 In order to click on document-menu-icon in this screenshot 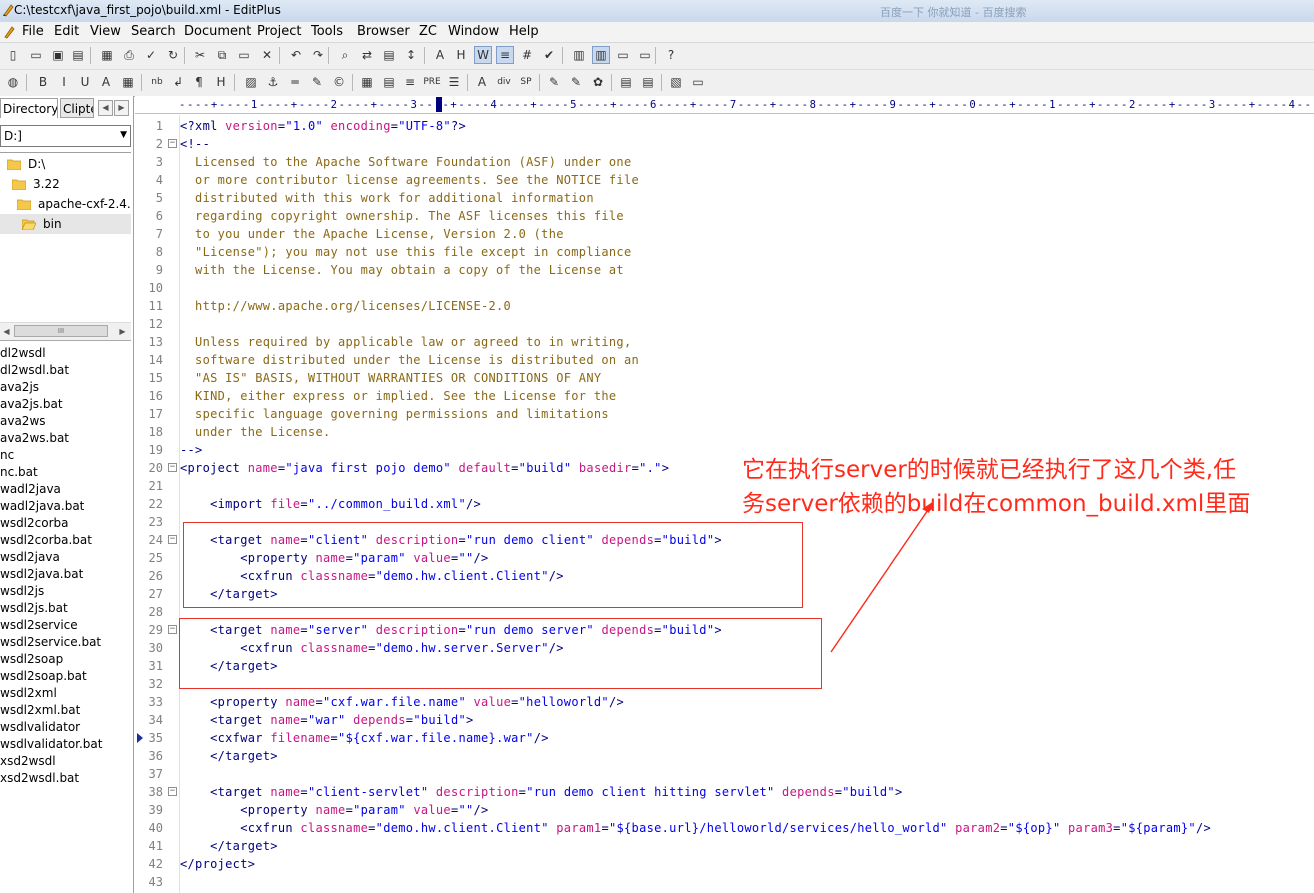, I will do `click(9, 32)`.